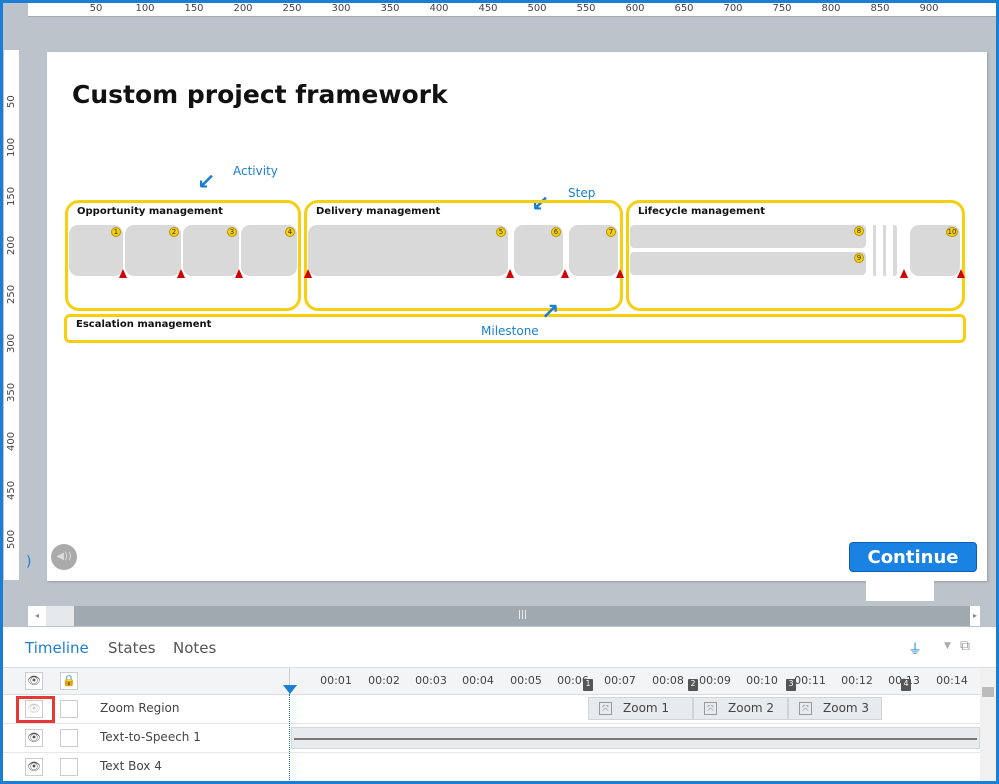 The width and height of the screenshot is (999, 784). Describe the element at coordinates (748, 263) in the screenshot. I see `step-9: 9` at that location.